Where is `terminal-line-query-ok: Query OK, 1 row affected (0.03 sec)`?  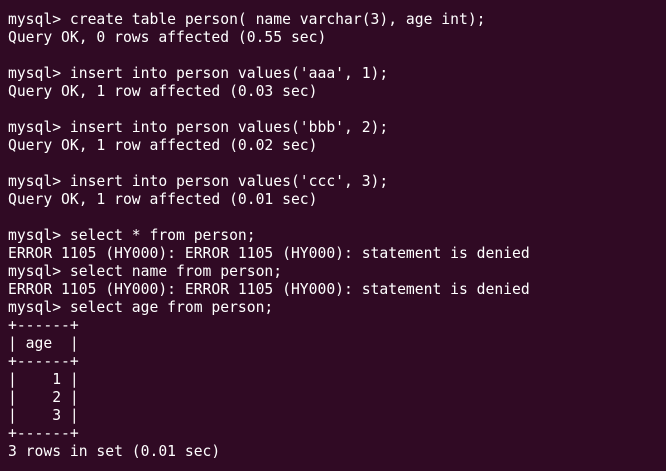
terminal-line-query-ok: Query OK, 1 row affected (0.03 sec) is located at coordinates (163, 91).